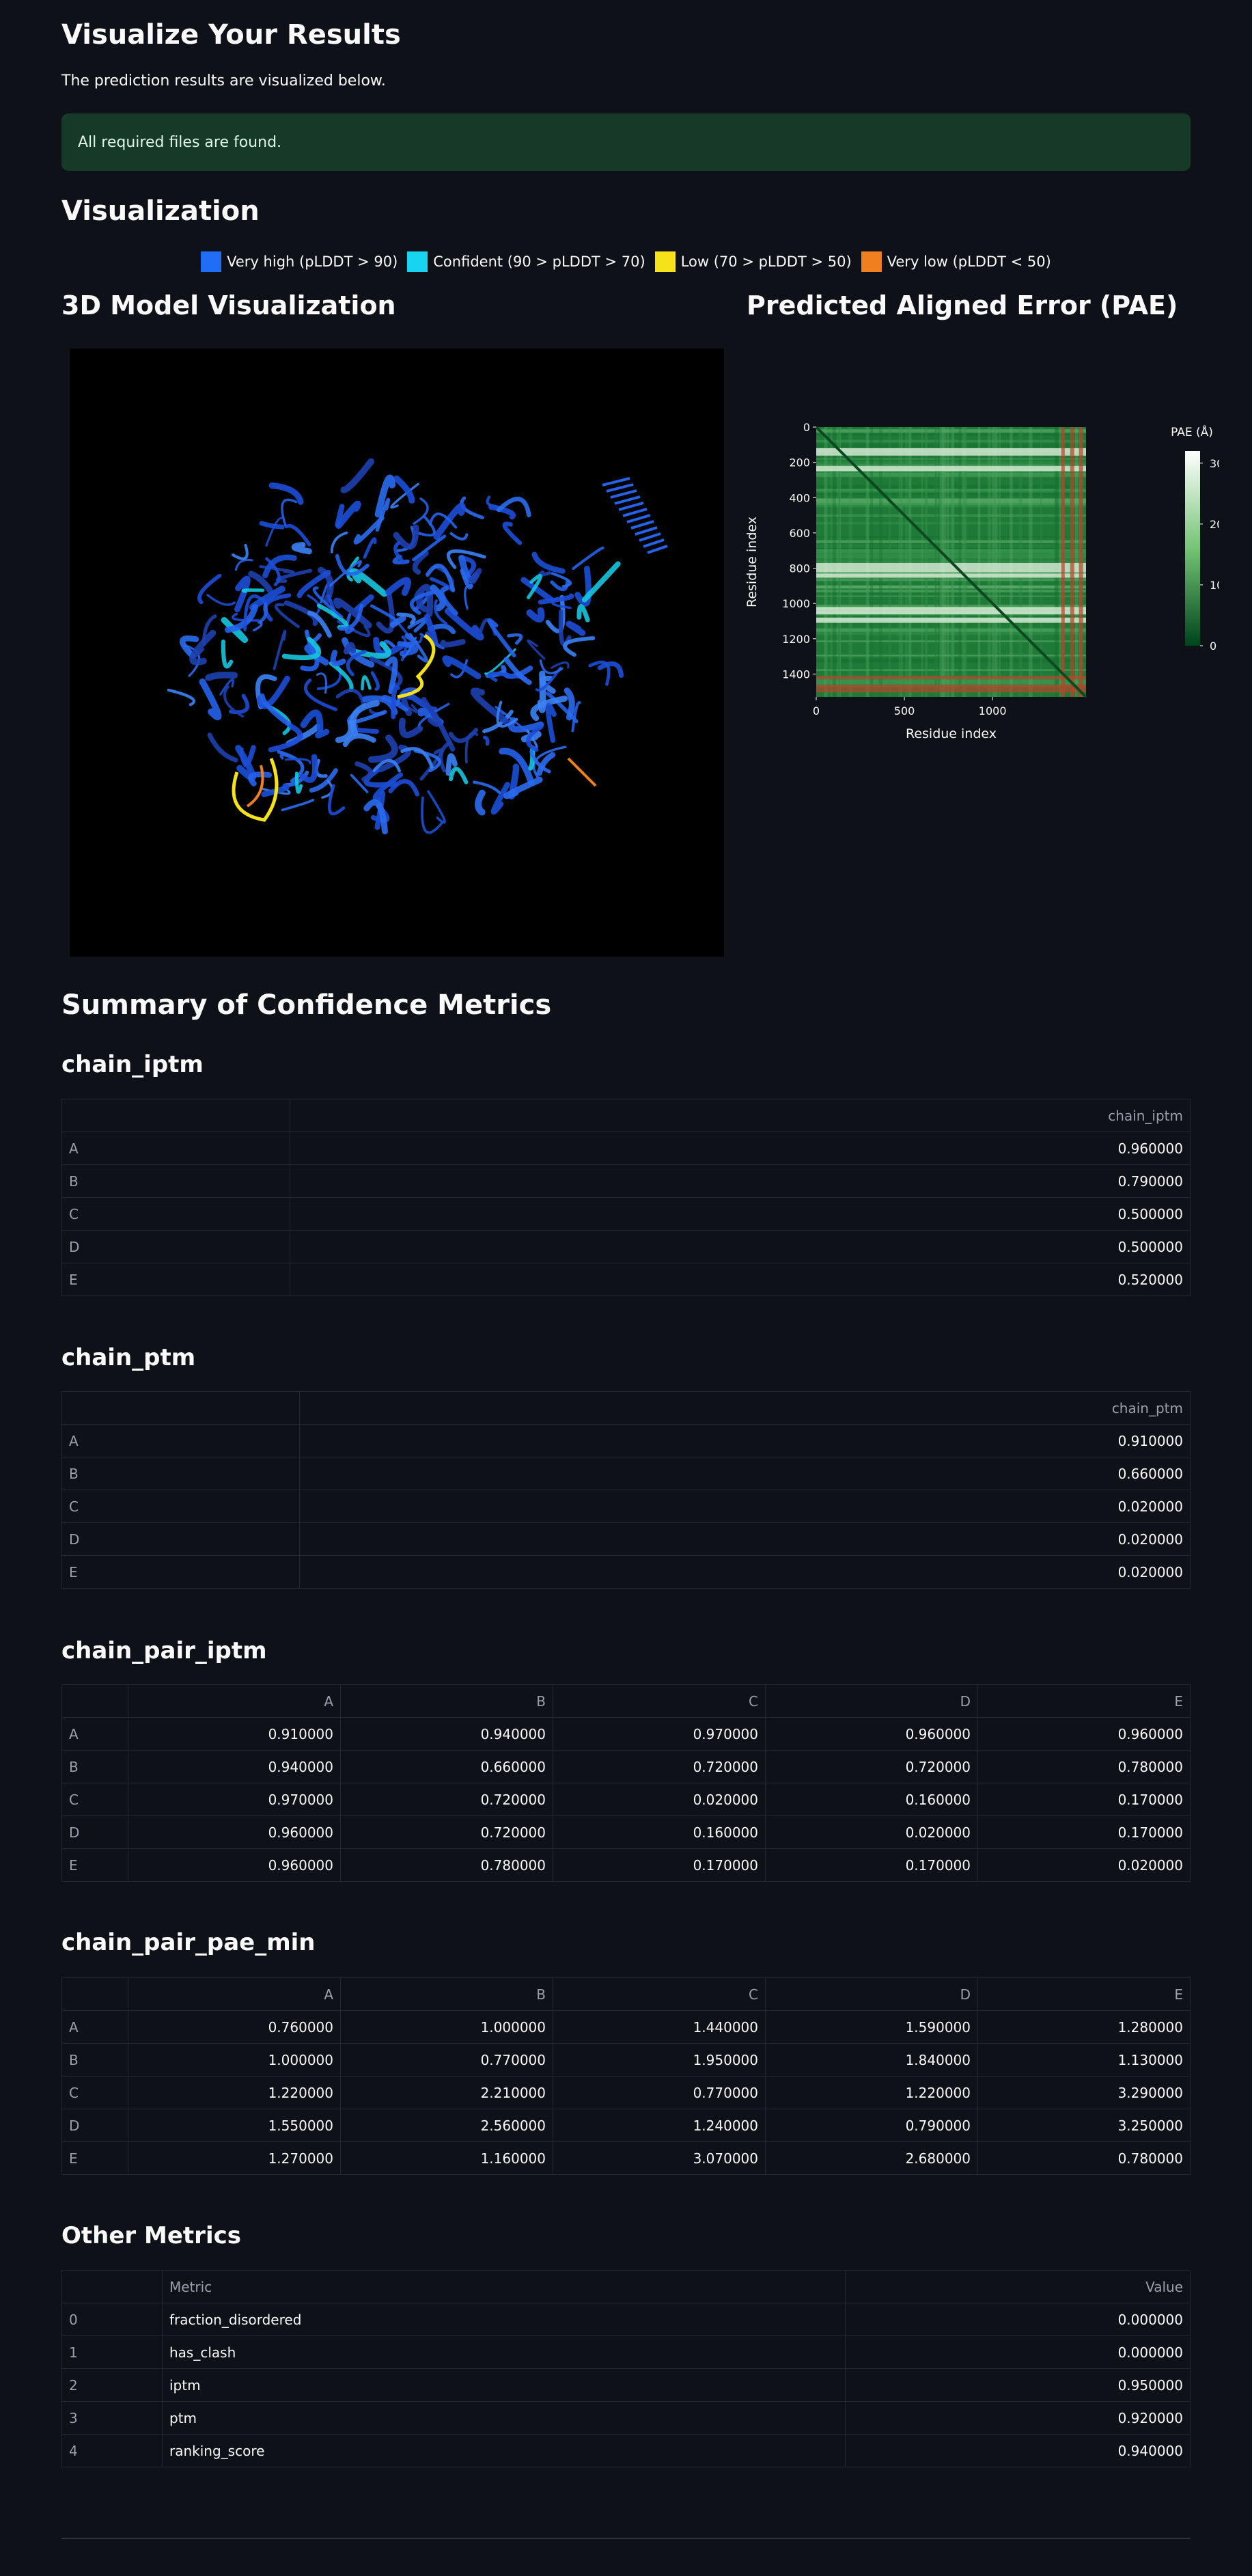 Image resolution: width=1252 pixels, height=2576 pixels. Describe the element at coordinates (740, 1115) in the screenshot. I see `column-header: chain_iptm` at that location.